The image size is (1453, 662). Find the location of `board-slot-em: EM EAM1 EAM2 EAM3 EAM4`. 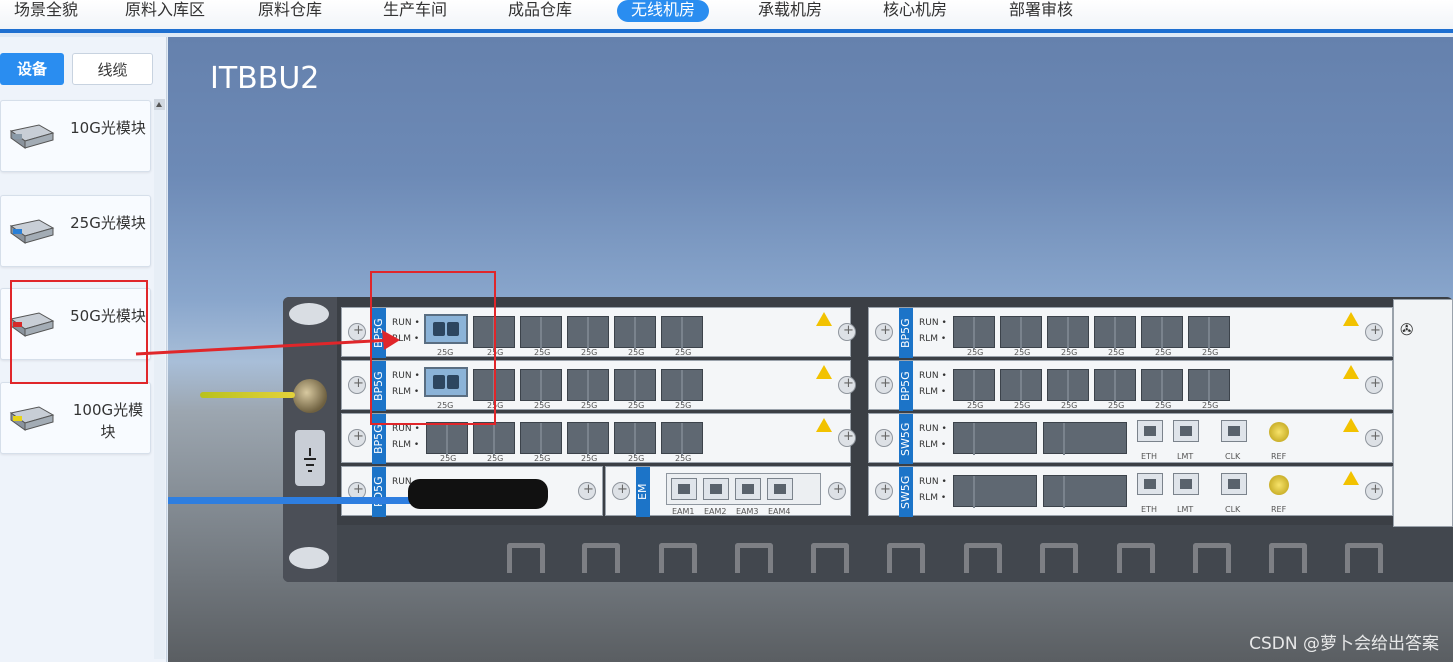

board-slot-em: EM EAM1 EAM2 EAM3 EAM4 is located at coordinates (728, 491).